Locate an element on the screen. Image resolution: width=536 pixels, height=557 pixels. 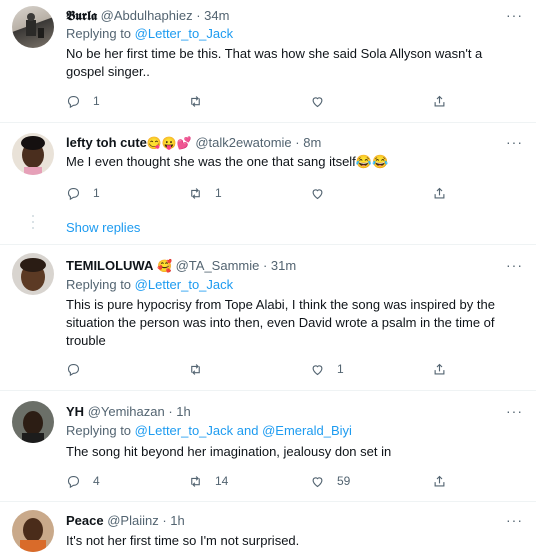
show-replies-link: Show replies is located at coordinates (103, 228).